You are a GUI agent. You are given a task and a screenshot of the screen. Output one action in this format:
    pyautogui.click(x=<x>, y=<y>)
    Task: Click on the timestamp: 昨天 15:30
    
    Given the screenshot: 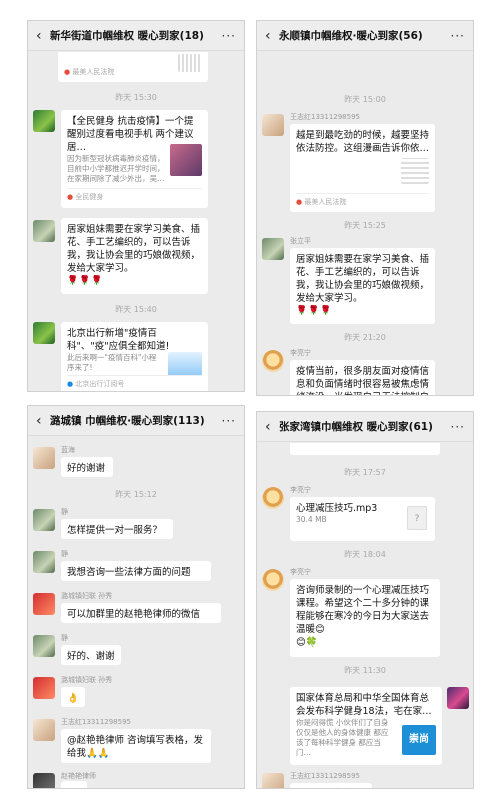 What is the action you would take?
    pyautogui.click(x=136, y=97)
    